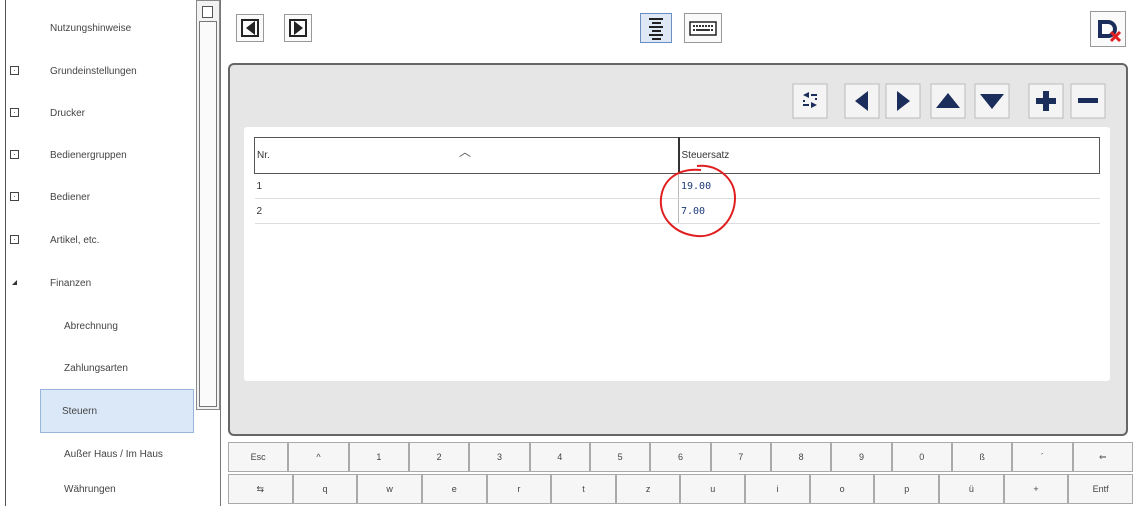  I want to click on list-view-button, so click(656, 28).